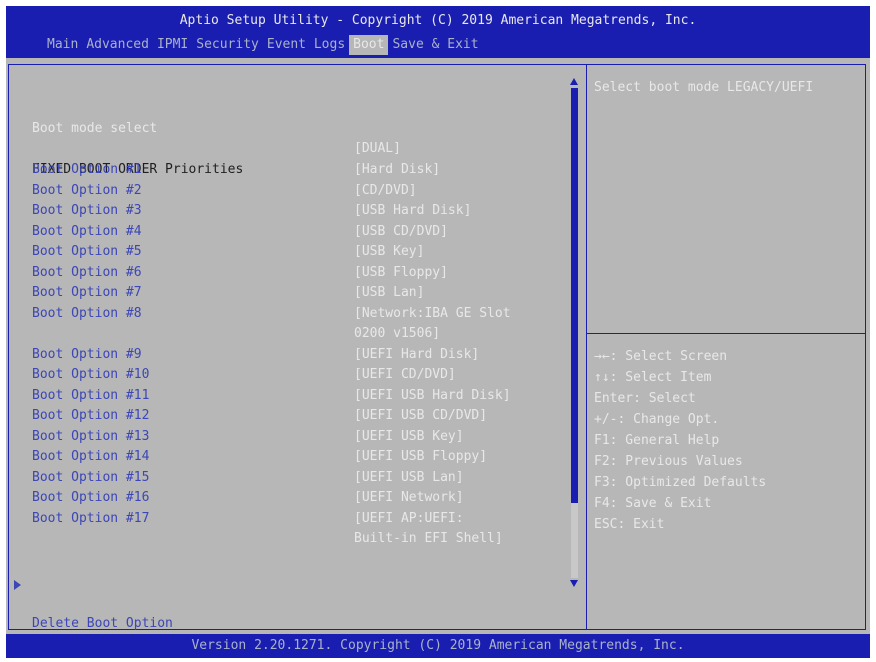 The height and width of the screenshot is (662, 876). I want to click on tab-security: Security, so click(227, 45).